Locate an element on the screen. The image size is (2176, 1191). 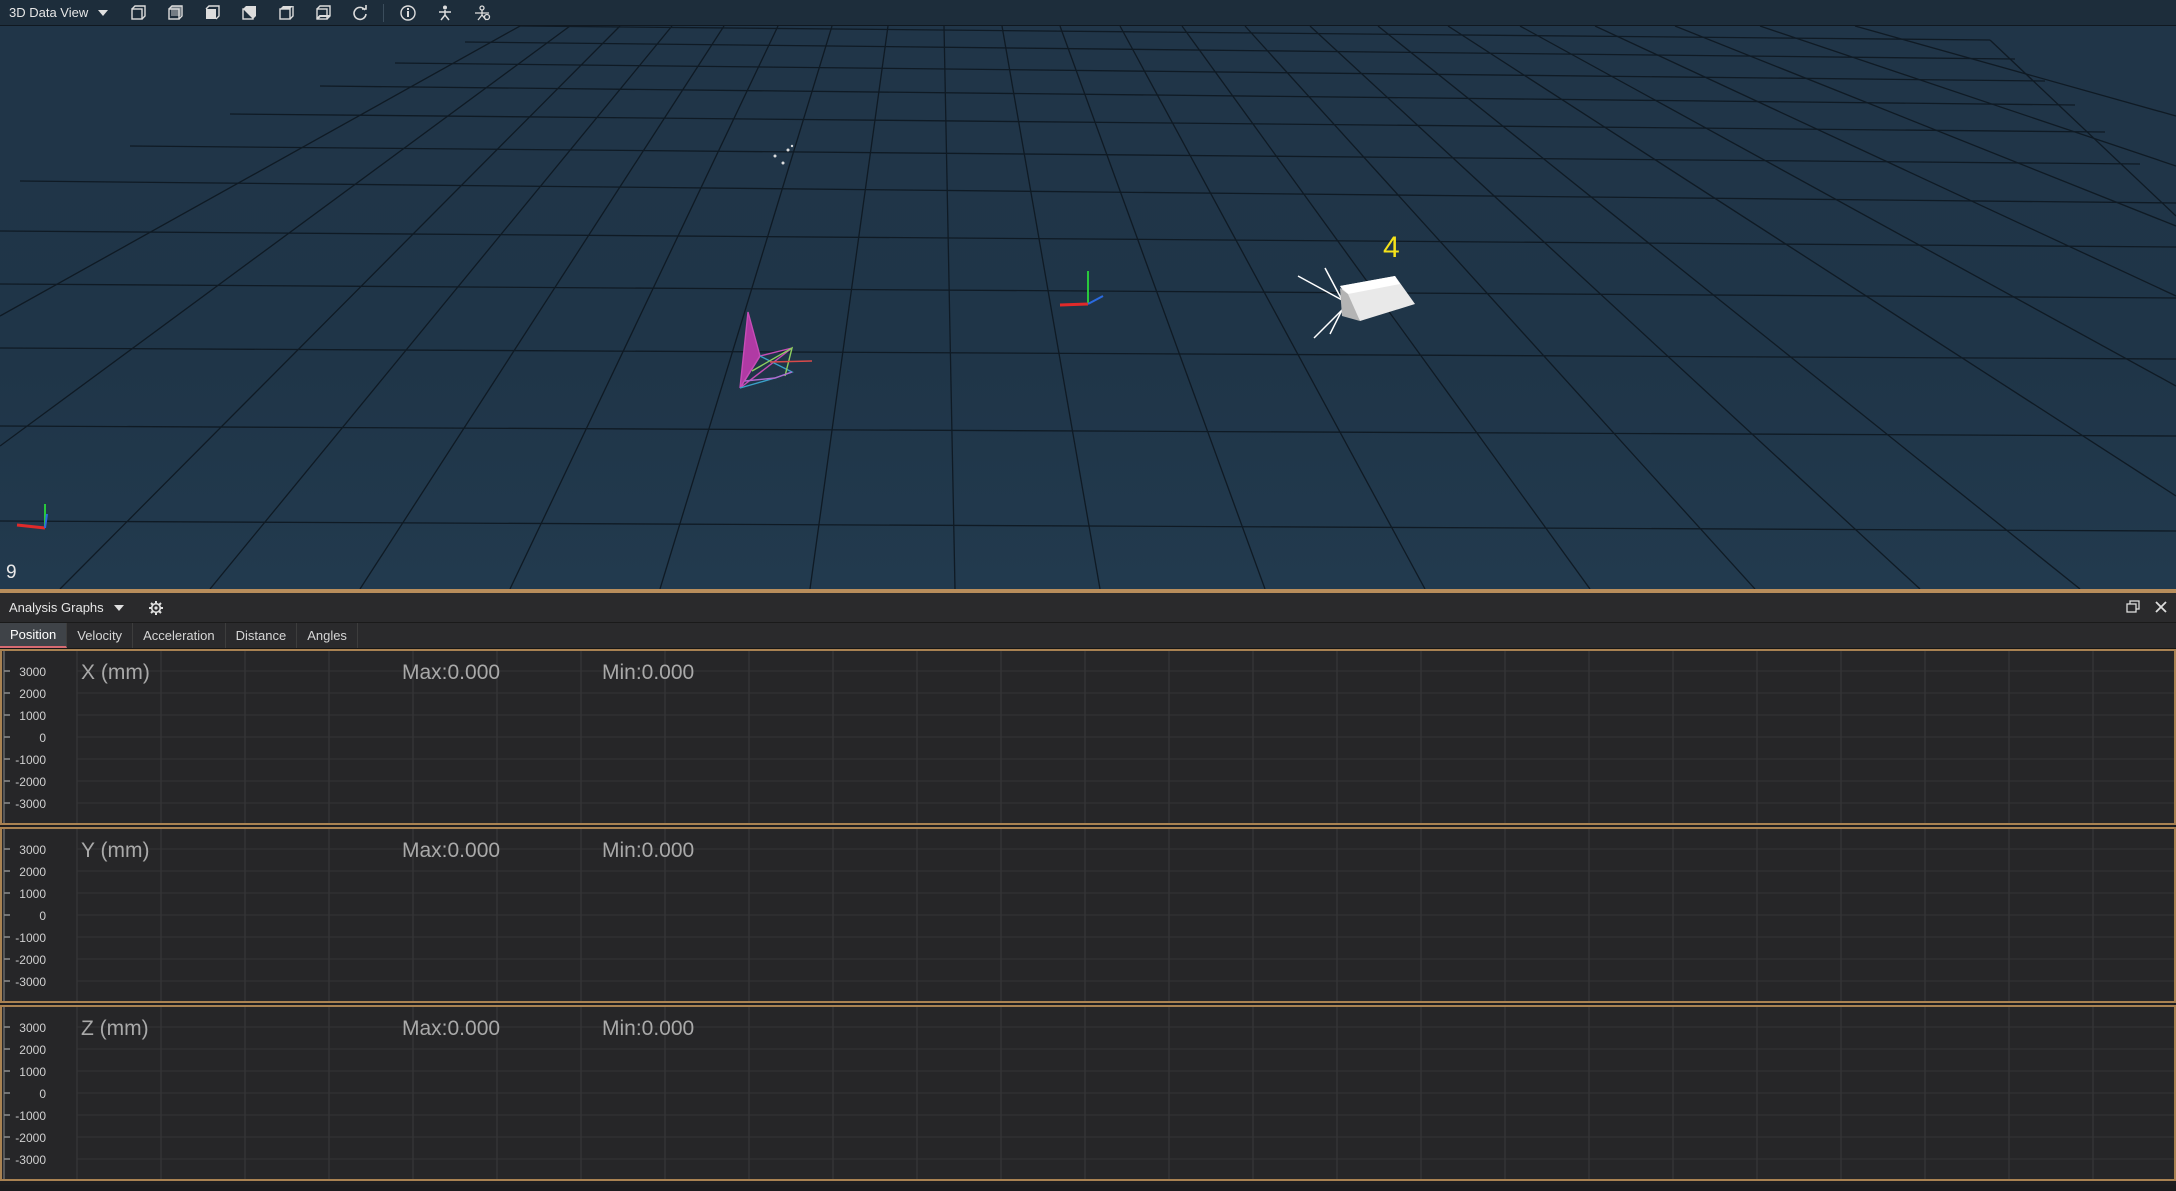
close-icon is located at coordinates (2161, 607).